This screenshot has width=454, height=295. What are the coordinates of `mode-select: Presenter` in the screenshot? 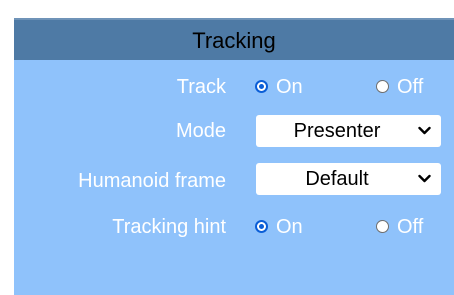 It's located at (348, 131).